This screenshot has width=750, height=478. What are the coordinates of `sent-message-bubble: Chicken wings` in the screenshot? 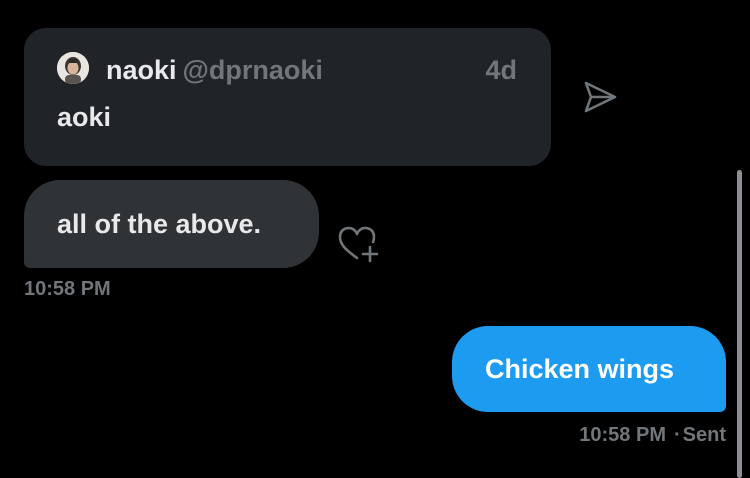 It's located at (589, 369).